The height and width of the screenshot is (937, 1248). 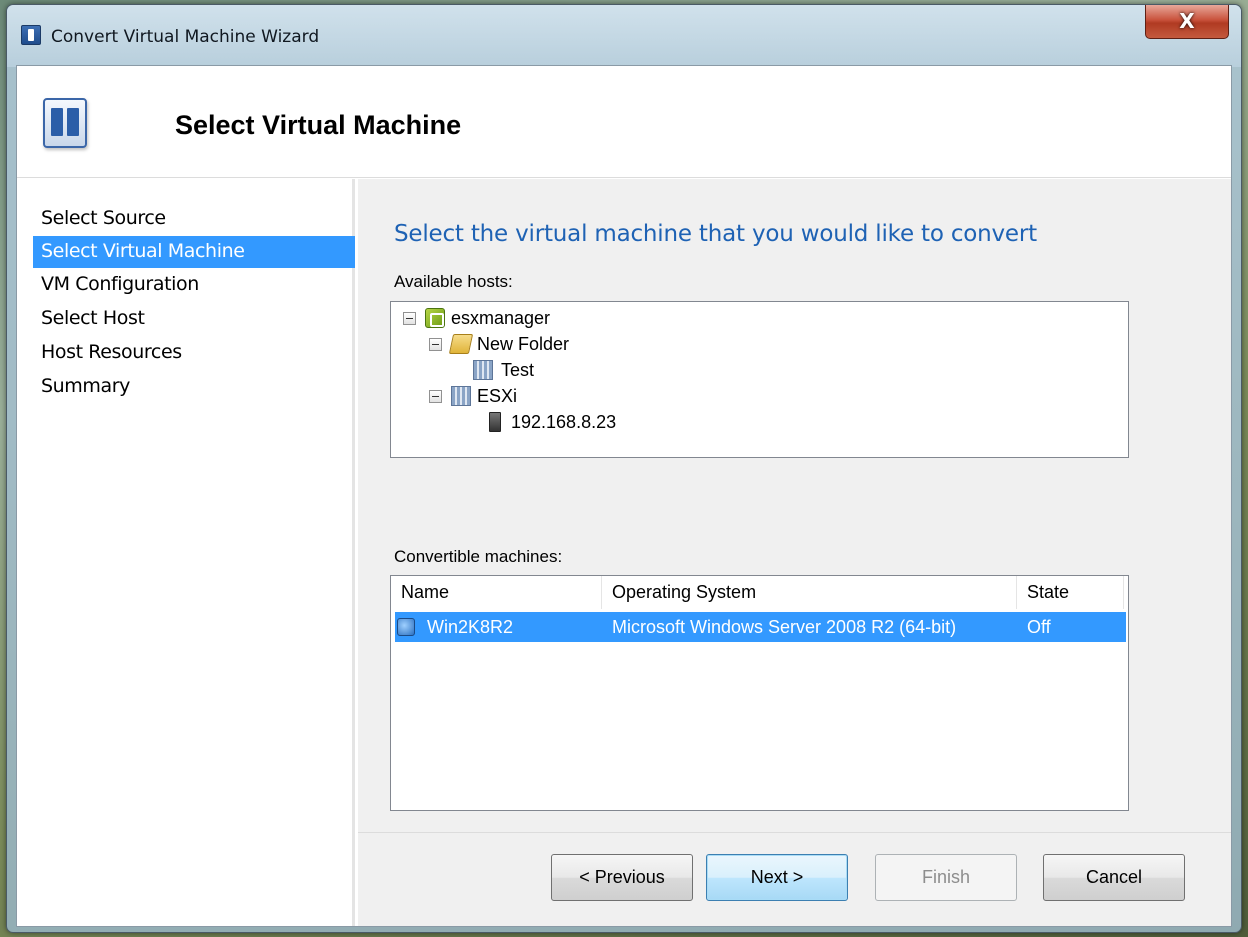 I want to click on available-hosts-label: Available hosts:, so click(x=453, y=281).